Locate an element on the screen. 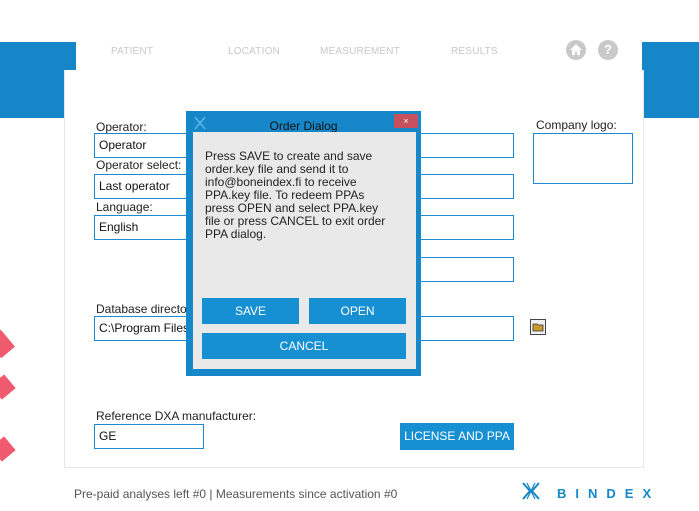  company-logo-label: Company logo: is located at coordinates (576, 125).